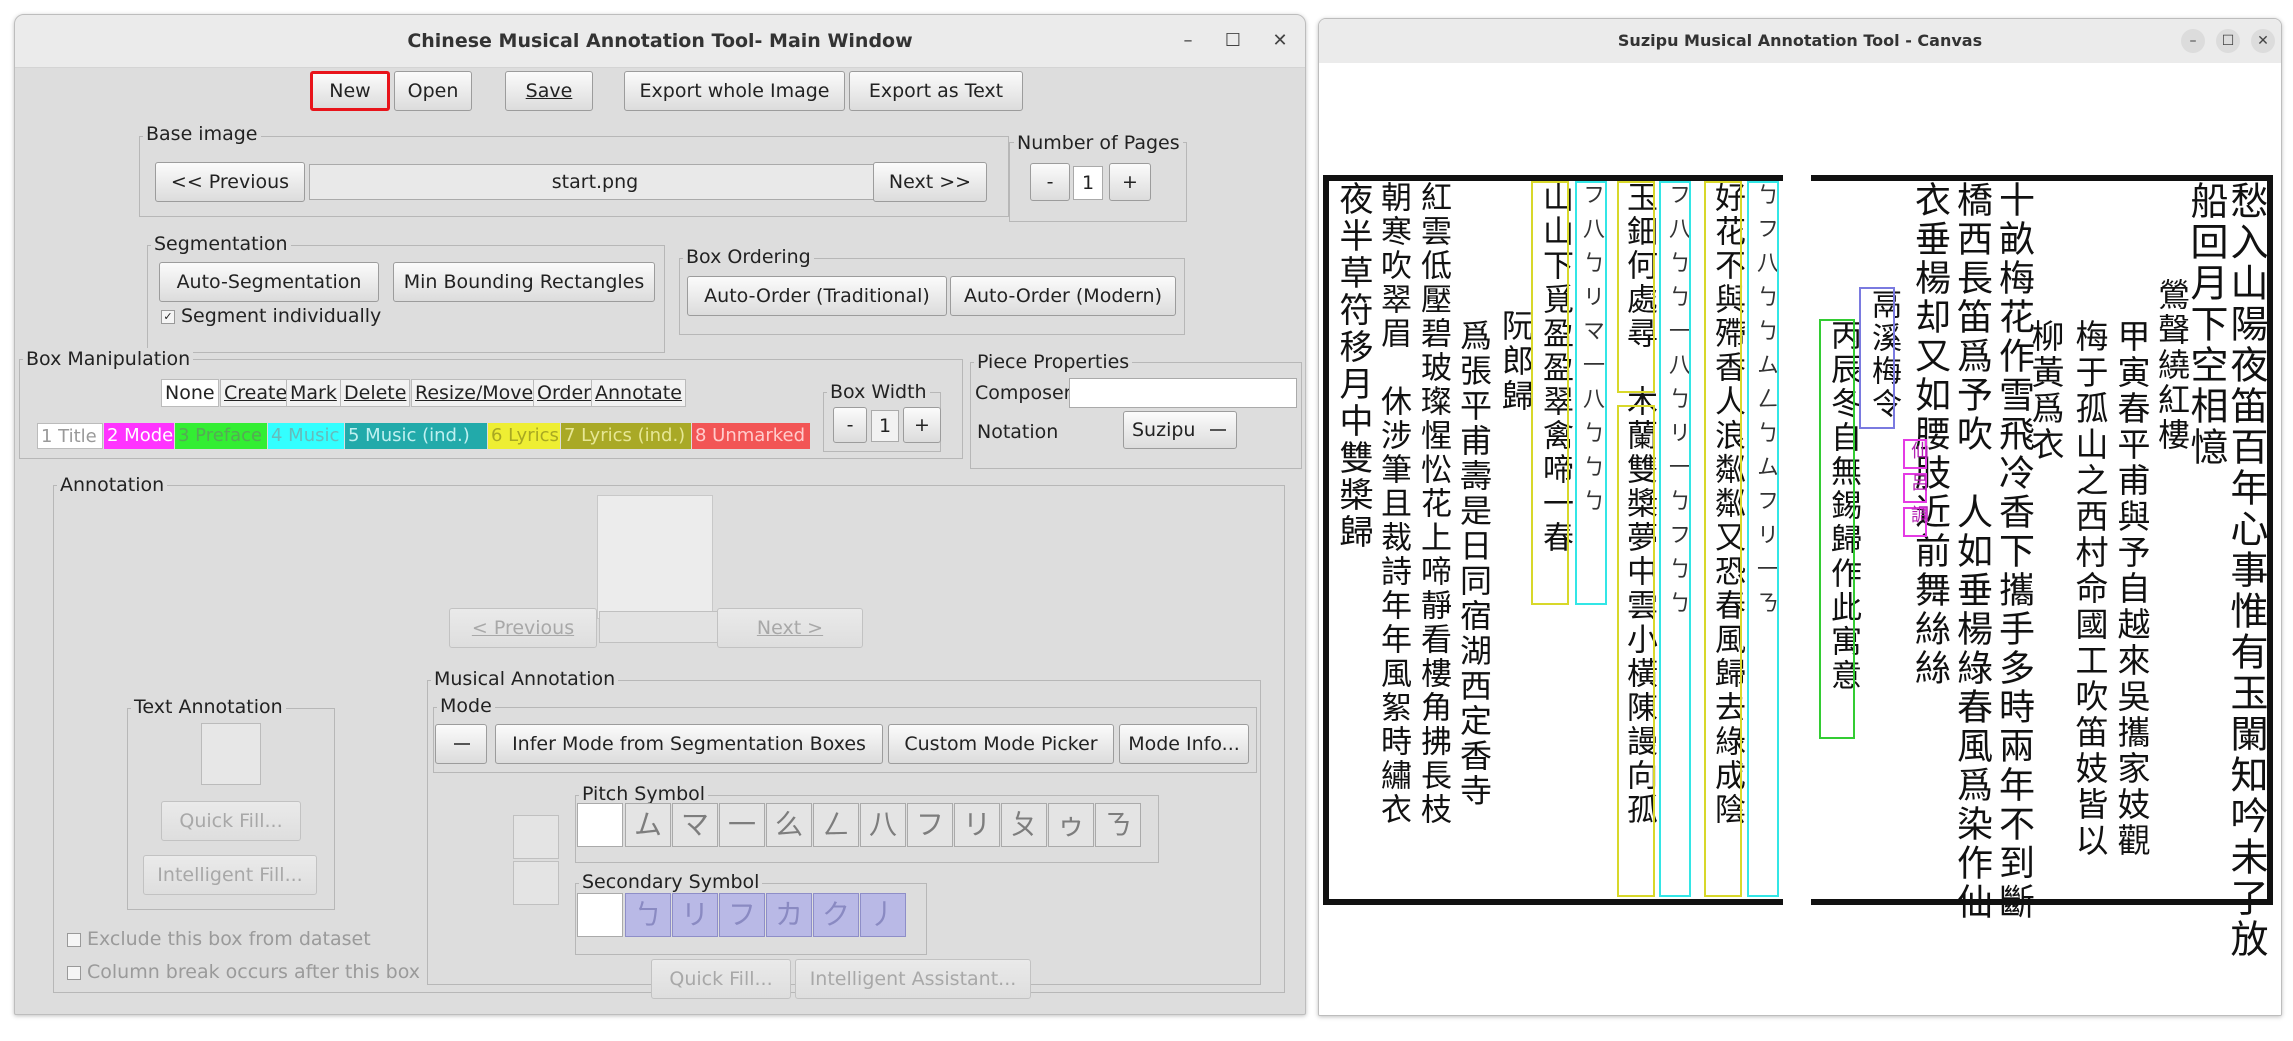 The image size is (2293, 1041). What do you see at coordinates (648, 915) in the screenshot?
I see `secondary-symbol-button: ㄅ` at bounding box center [648, 915].